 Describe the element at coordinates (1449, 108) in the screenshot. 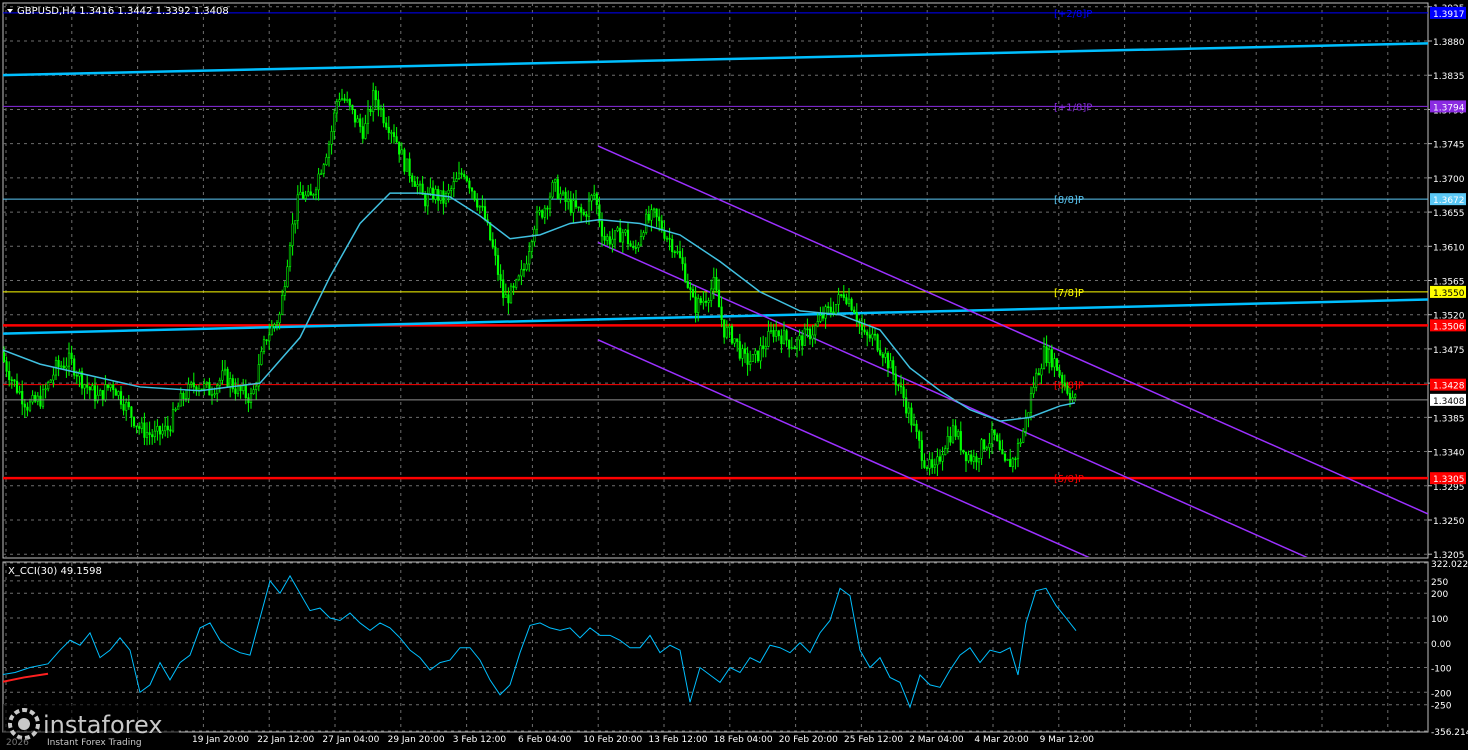

I see `level-tag-label: 1.3794` at that location.